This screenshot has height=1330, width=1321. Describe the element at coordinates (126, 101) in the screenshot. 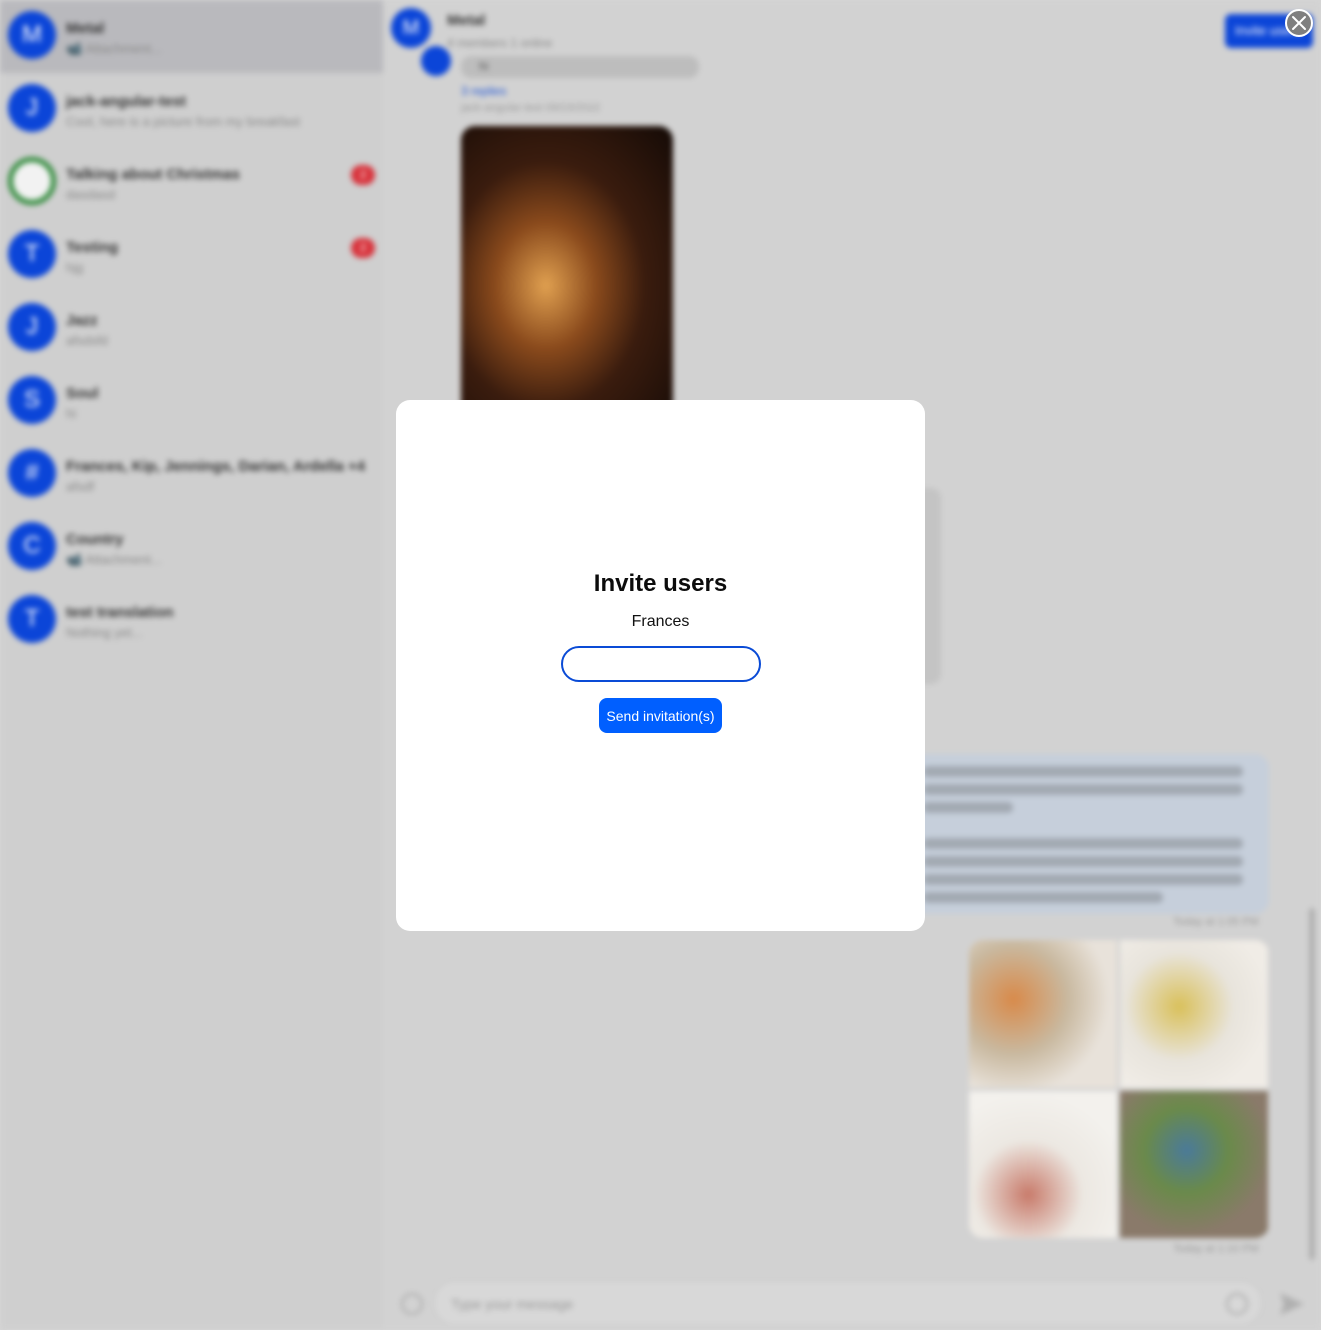

I see `channel-name: jack-angular-test` at that location.